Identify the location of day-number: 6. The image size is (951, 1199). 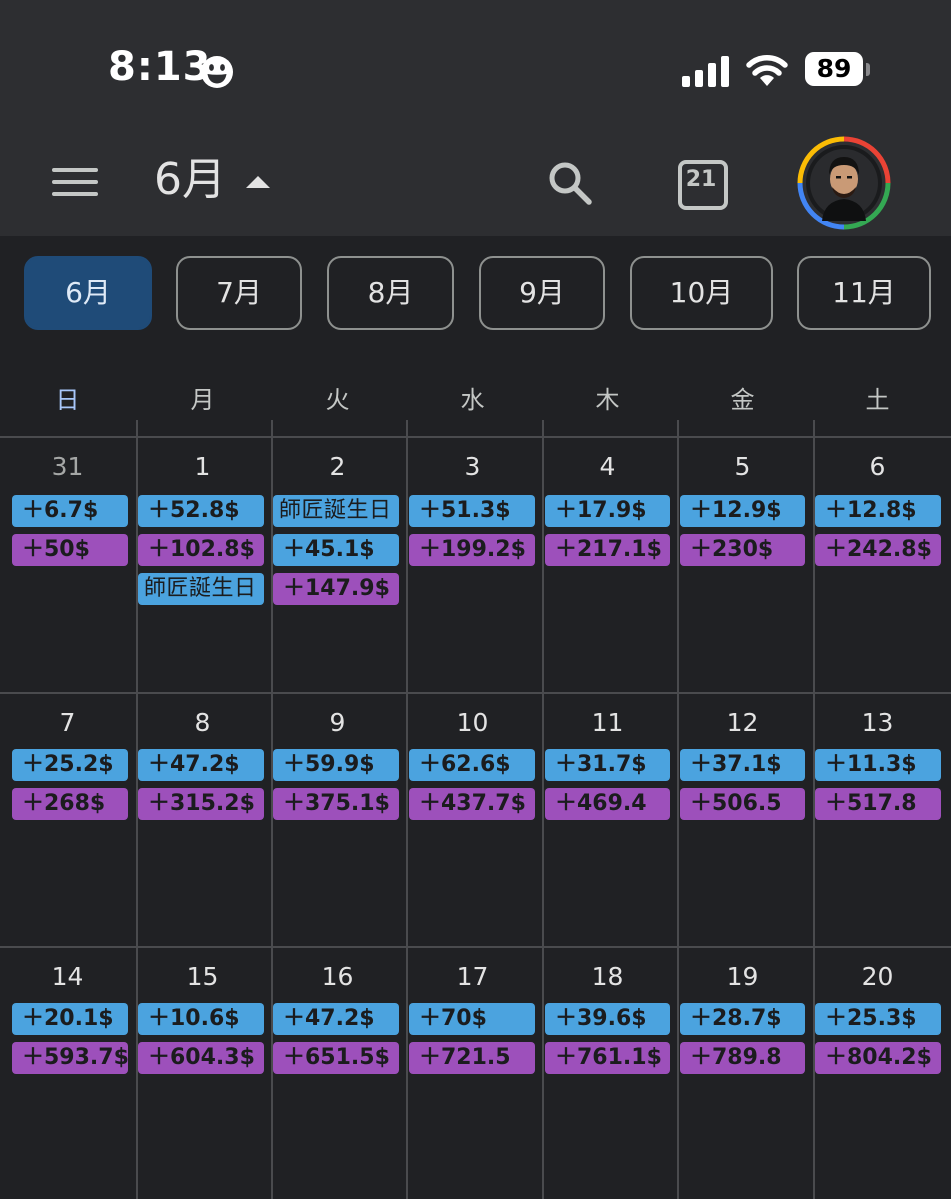
(877, 466).